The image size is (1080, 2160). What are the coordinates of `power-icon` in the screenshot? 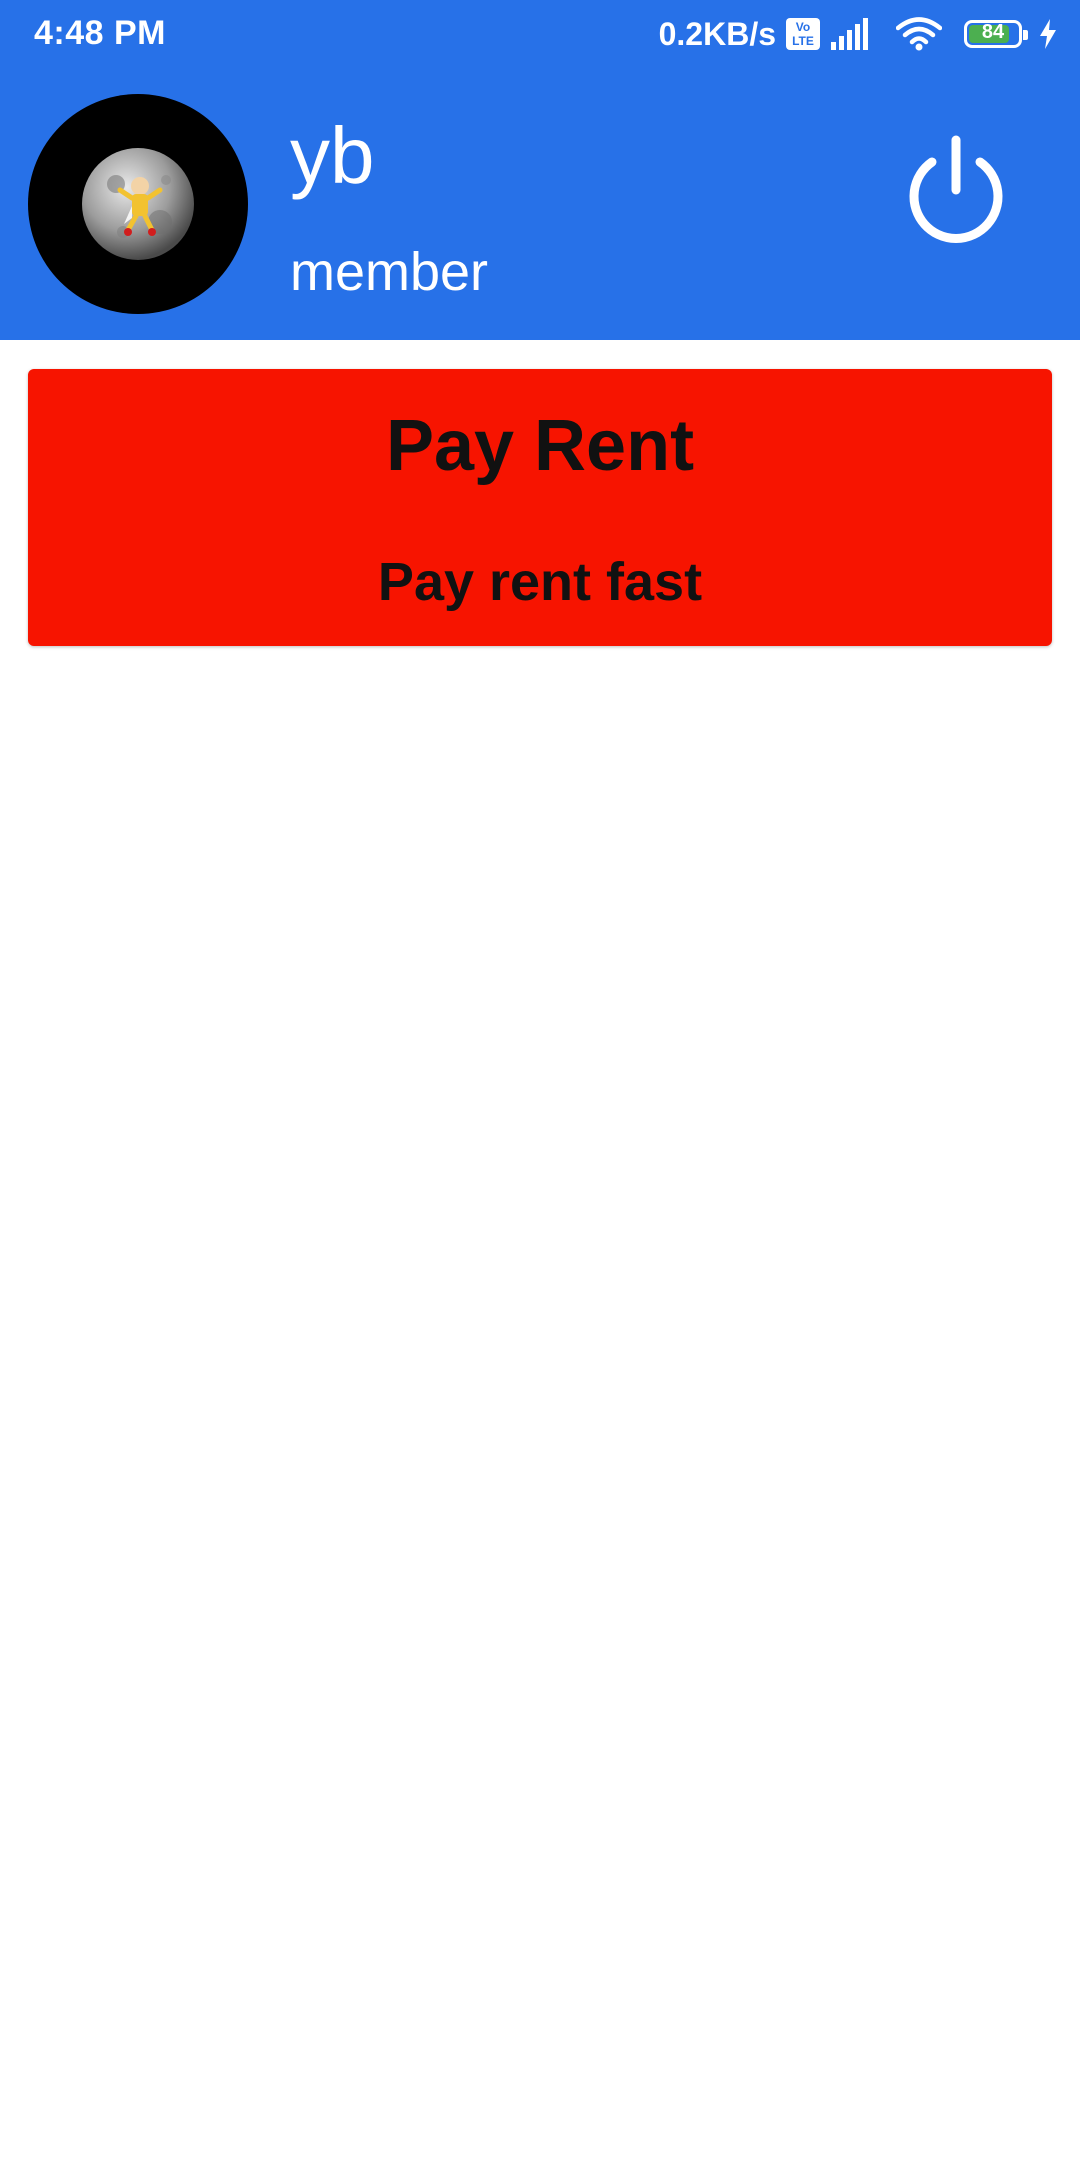 It's located at (956, 189).